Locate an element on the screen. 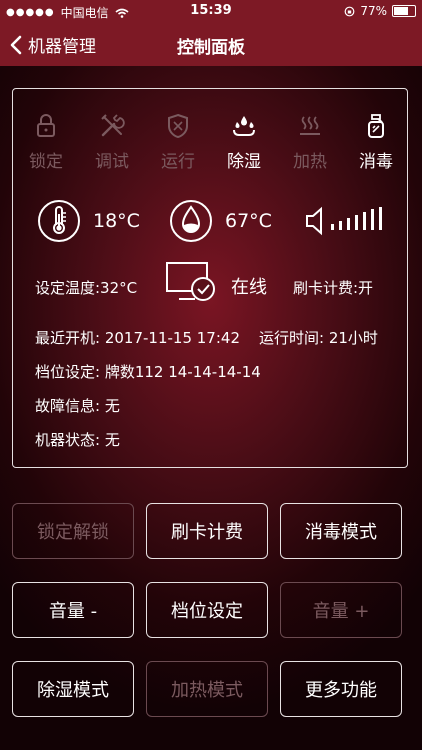 The height and width of the screenshot is (750, 422). lock-unlock-button: 锁定解锁 is located at coordinates (73, 531).